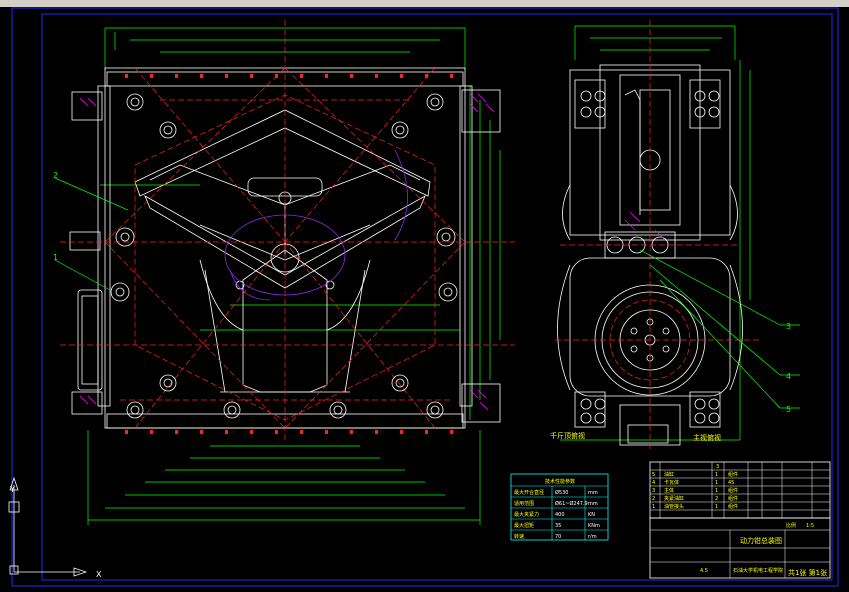 This screenshot has height=592, width=849. I want to click on parts-row-name: 卡瓦体, so click(671, 482).